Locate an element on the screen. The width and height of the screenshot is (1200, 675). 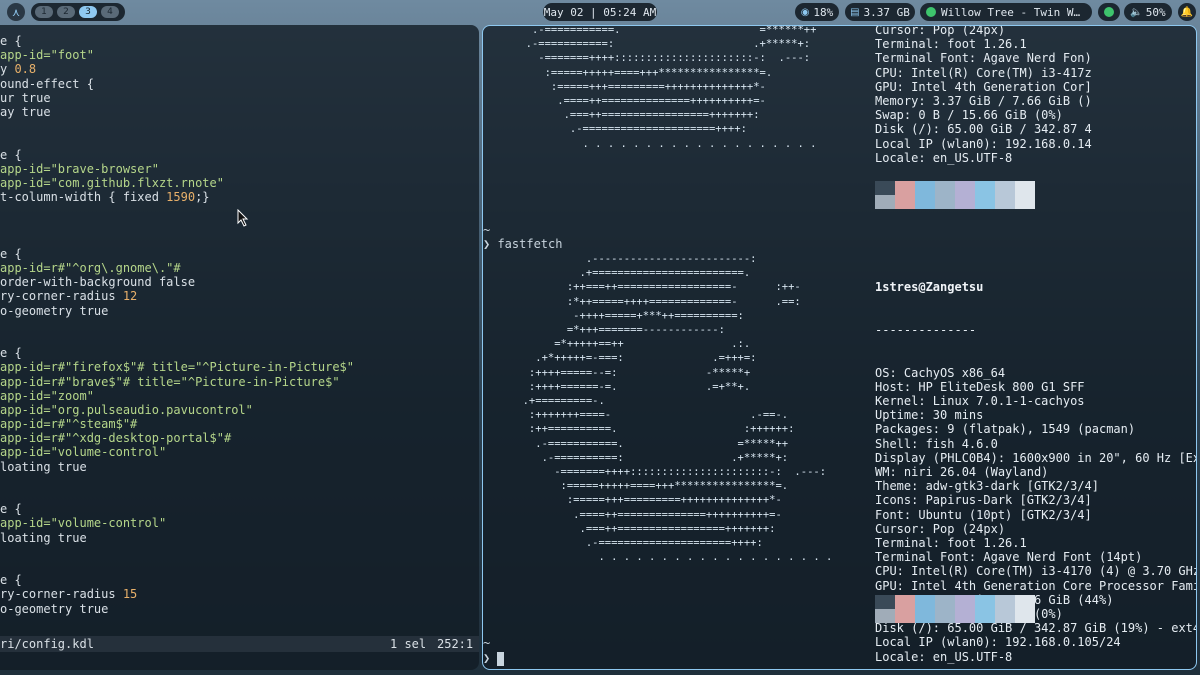
color-swatches-top is located at coordinates (955, 188).